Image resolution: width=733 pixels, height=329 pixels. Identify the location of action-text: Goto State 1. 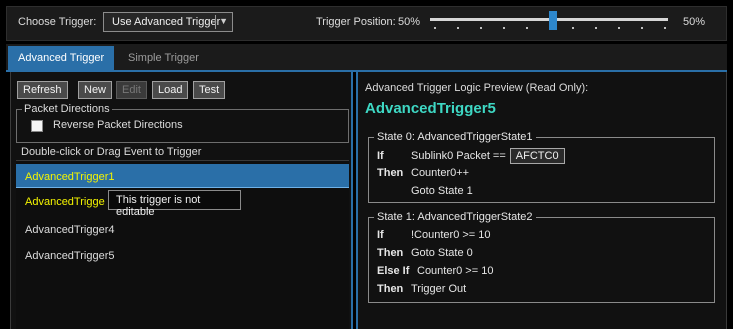
(442, 191).